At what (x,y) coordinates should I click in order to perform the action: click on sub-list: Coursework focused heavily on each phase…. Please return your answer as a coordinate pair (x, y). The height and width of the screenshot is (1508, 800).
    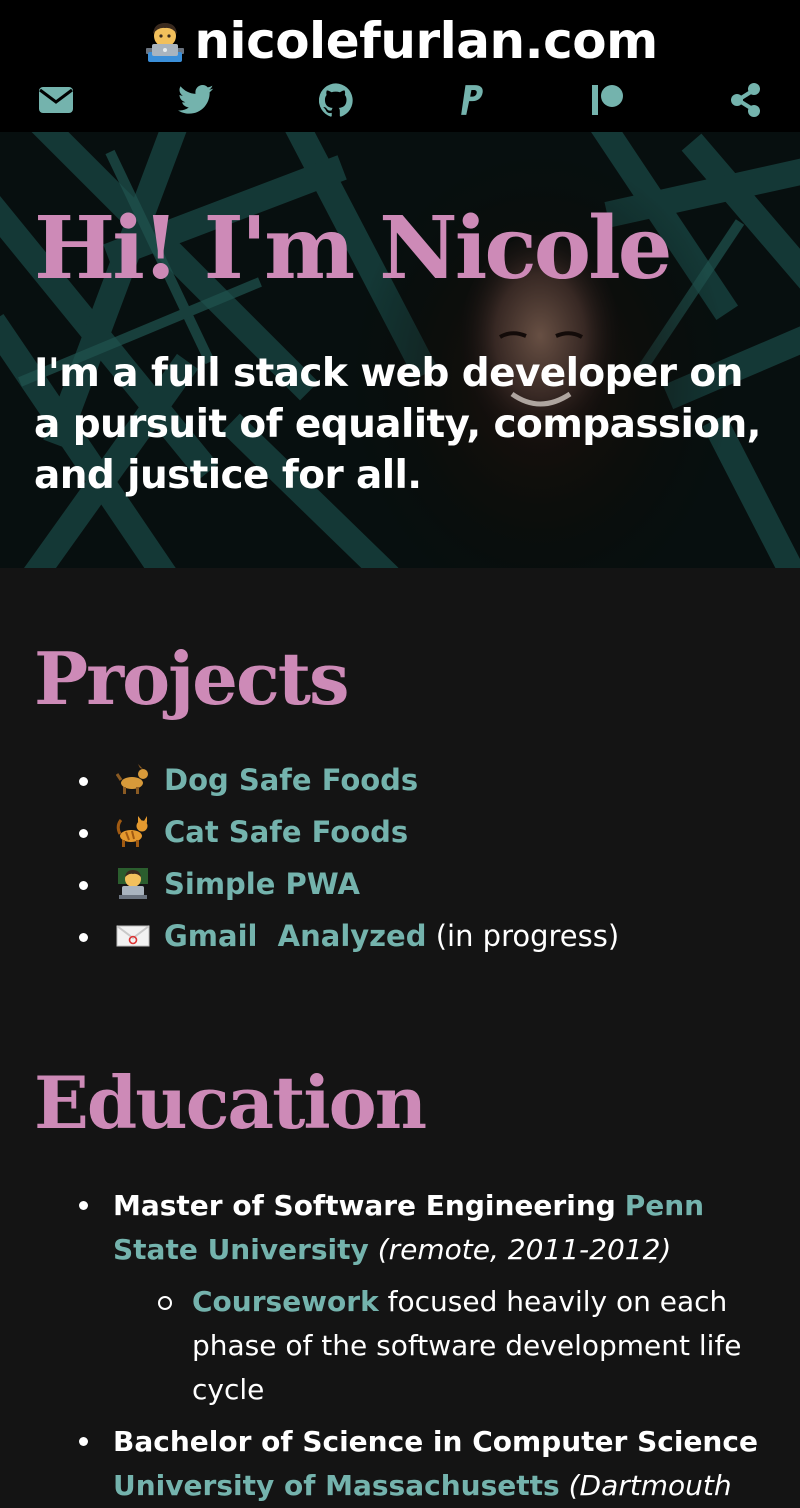
    Looking at the image, I should click on (444, 1346).